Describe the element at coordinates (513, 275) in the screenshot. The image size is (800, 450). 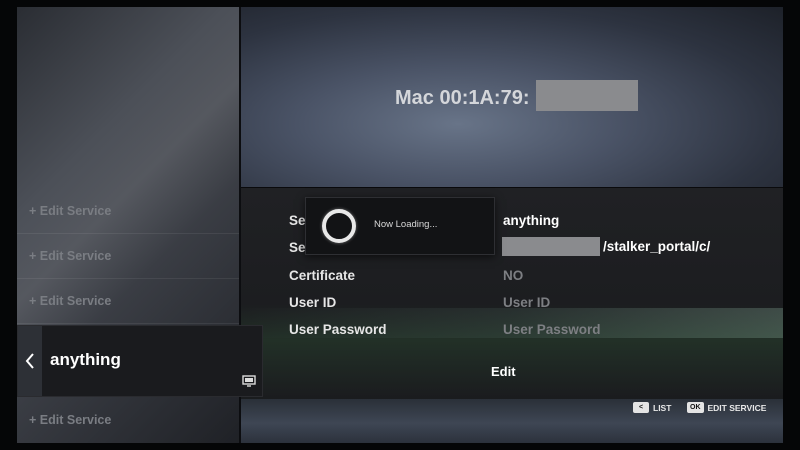
I see `certificate-value: NO` at that location.